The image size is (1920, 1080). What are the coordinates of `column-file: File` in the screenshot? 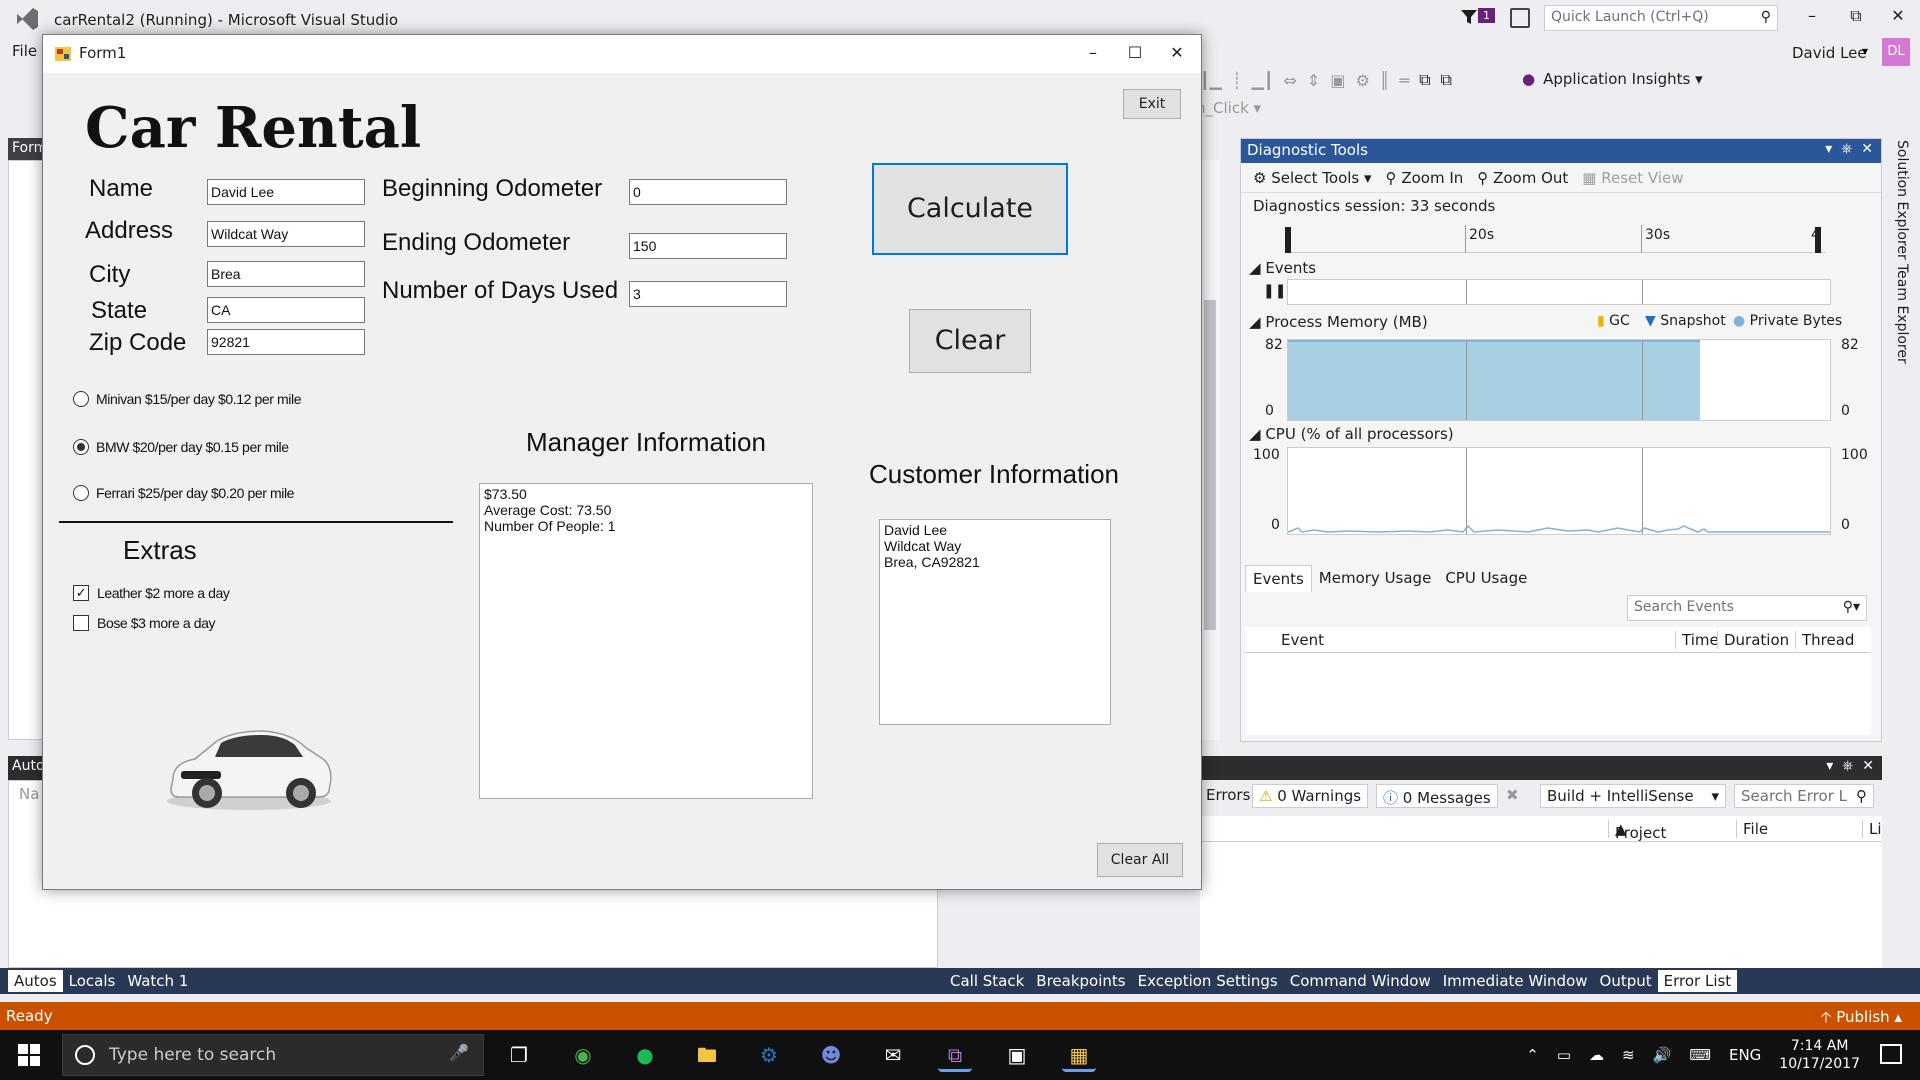 It's located at (1752, 829).